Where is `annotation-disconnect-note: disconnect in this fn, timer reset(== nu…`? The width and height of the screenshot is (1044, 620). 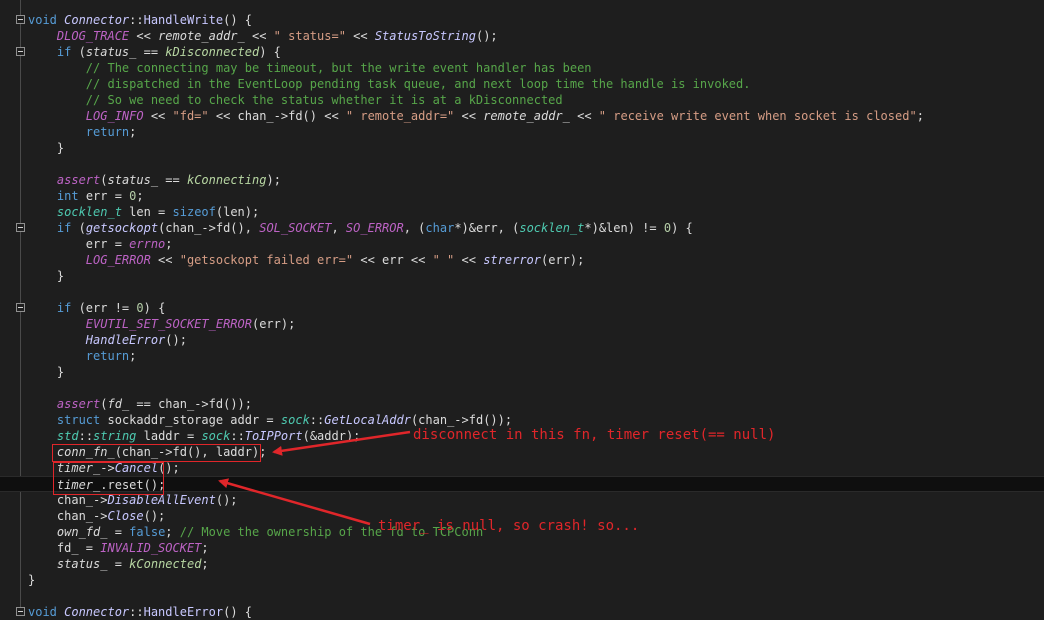
annotation-disconnect-note: disconnect in this fn, timer reset(== nu… is located at coordinates (594, 435).